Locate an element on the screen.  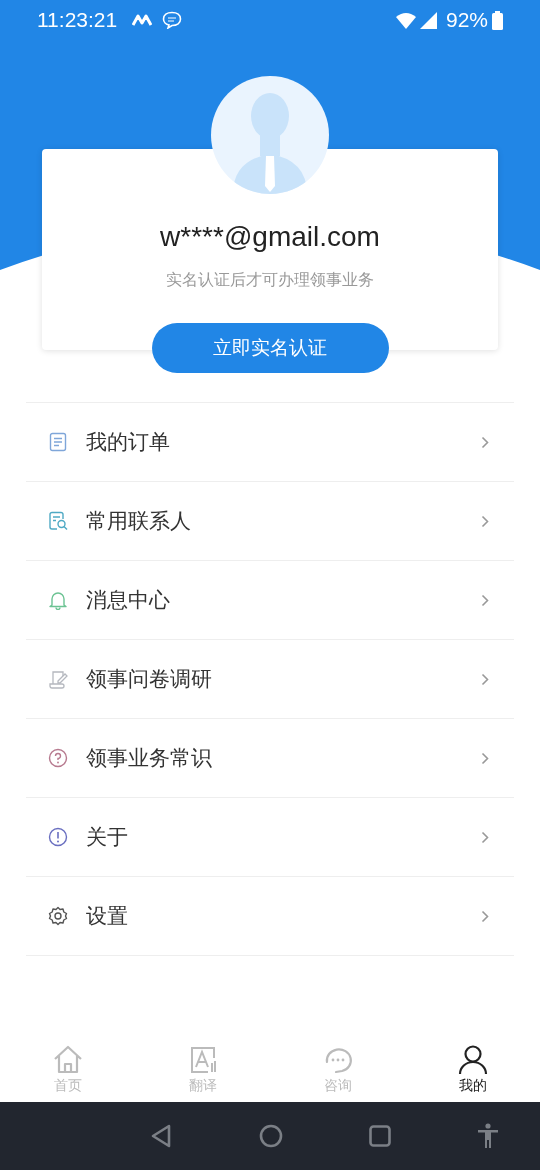
settings-icon is located at coordinates (58, 916).